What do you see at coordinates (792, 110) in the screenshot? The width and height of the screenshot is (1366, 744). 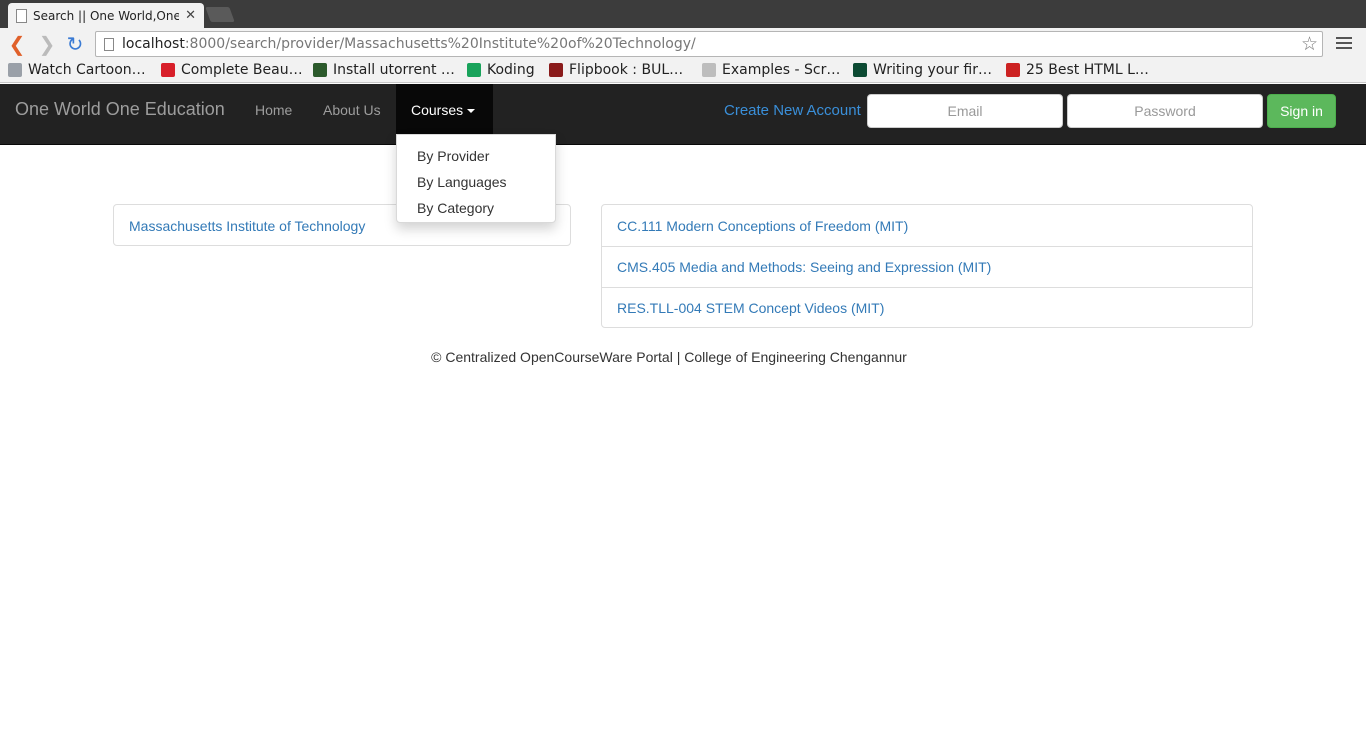 I see `create-account-link: Create New Account` at bounding box center [792, 110].